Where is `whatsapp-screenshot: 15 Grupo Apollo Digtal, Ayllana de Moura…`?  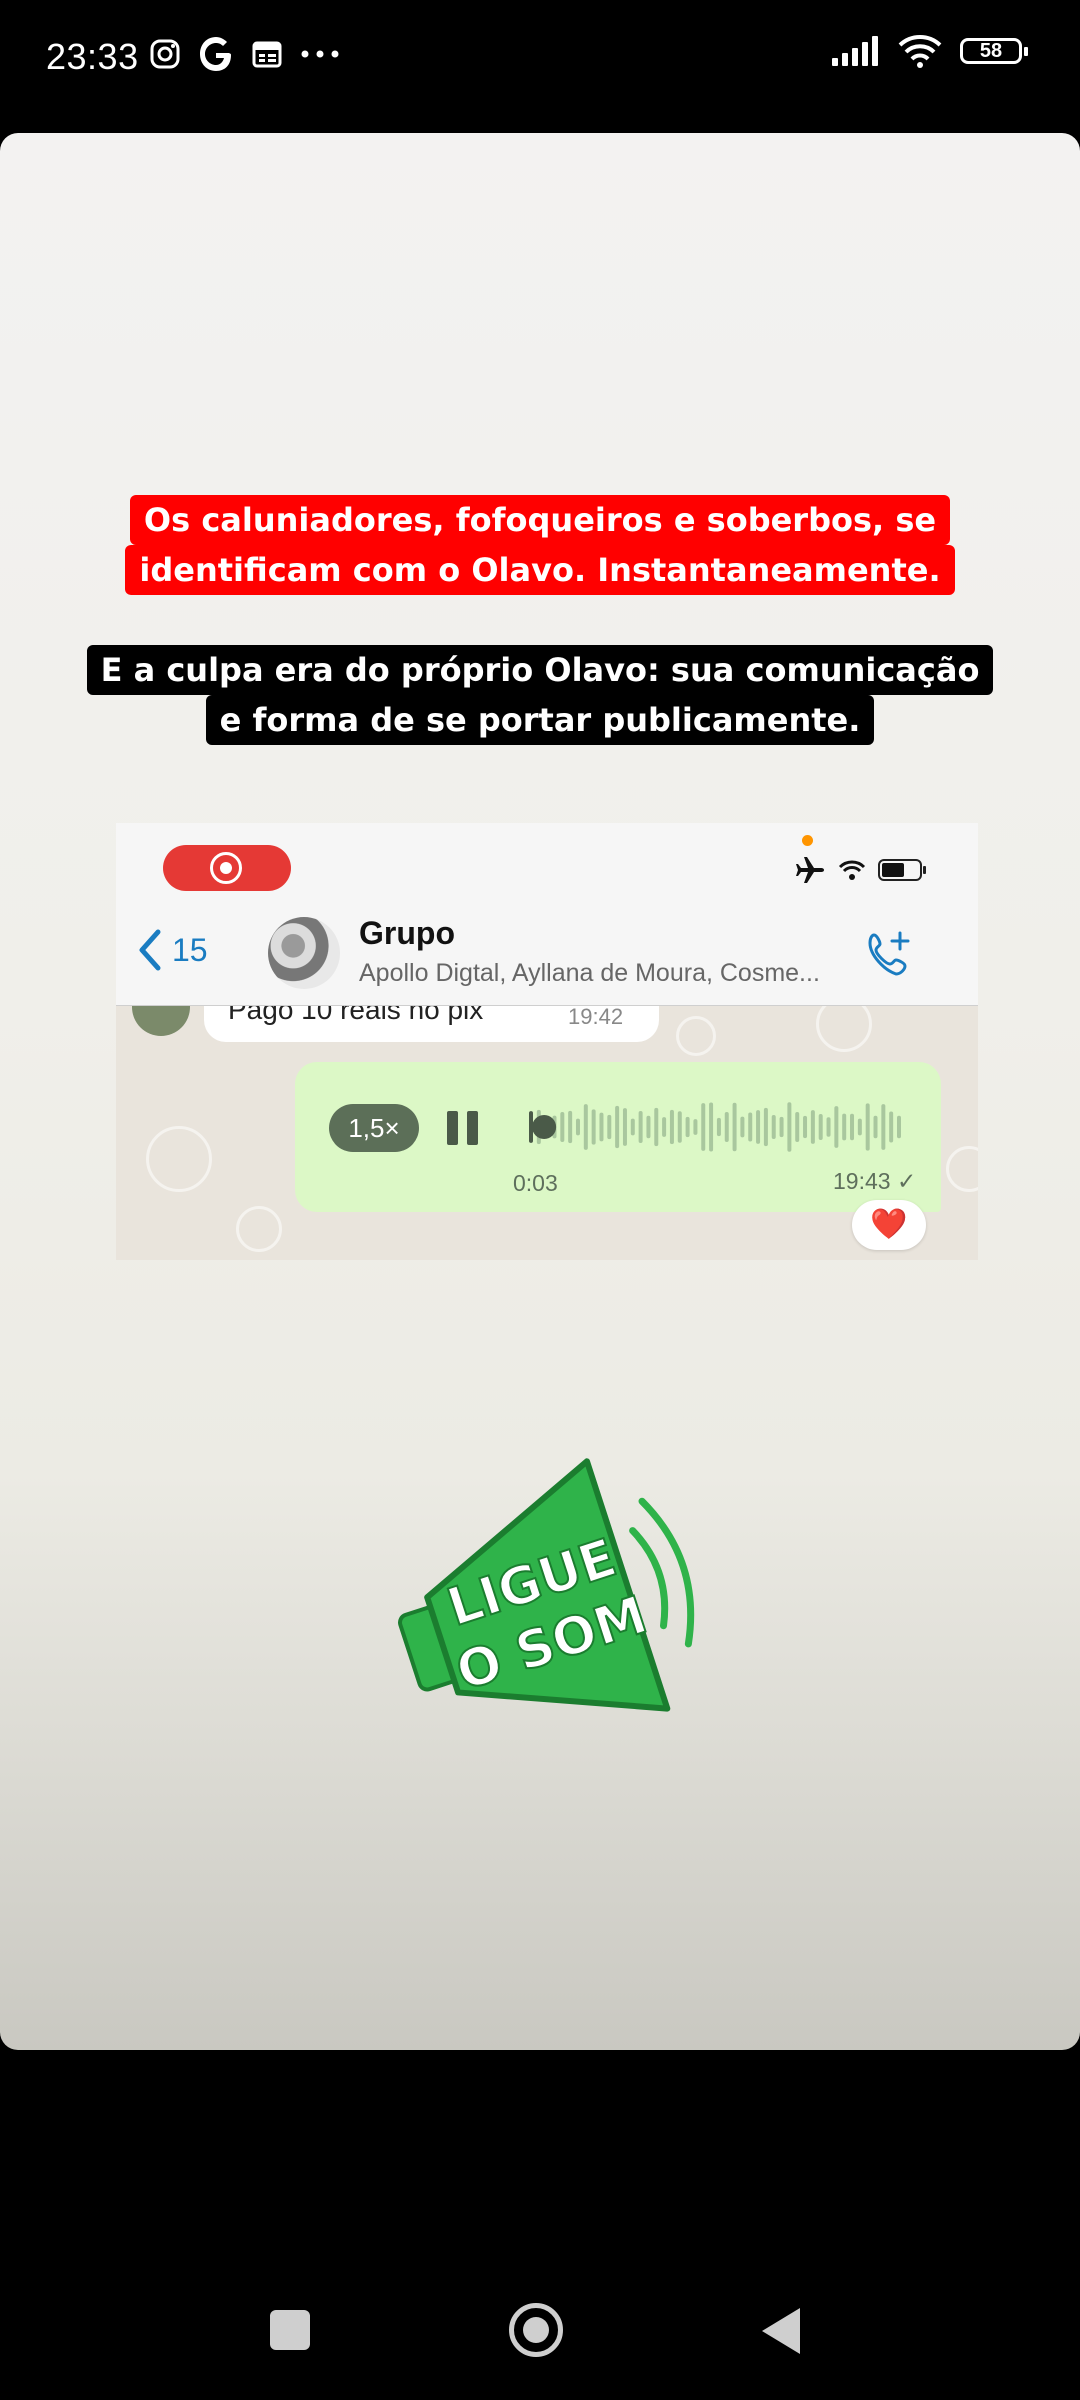 whatsapp-screenshot: 15 Grupo Apollo Digtal, Ayllana de Moura… is located at coordinates (547, 1041).